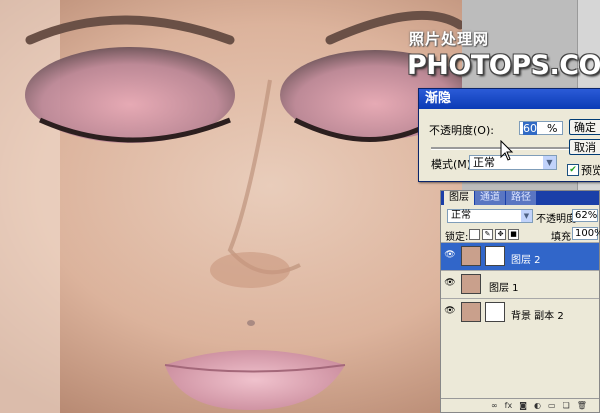 The width and height of the screenshot is (600, 413). I want to click on fx-icon: fx, so click(509, 405).